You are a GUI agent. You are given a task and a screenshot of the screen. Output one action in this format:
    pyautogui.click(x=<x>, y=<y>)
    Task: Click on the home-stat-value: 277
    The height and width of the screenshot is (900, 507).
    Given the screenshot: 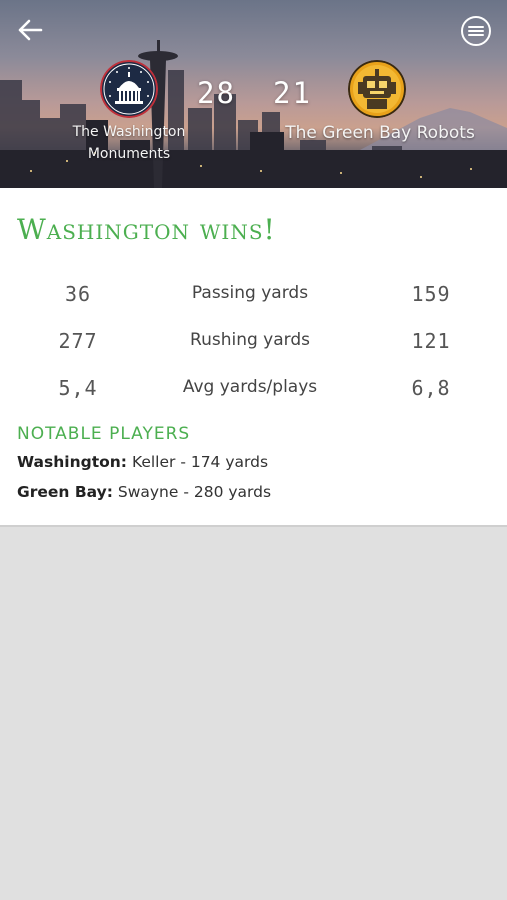 What is the action you would take?
    pyautogui.click(x=78, y=341)
    